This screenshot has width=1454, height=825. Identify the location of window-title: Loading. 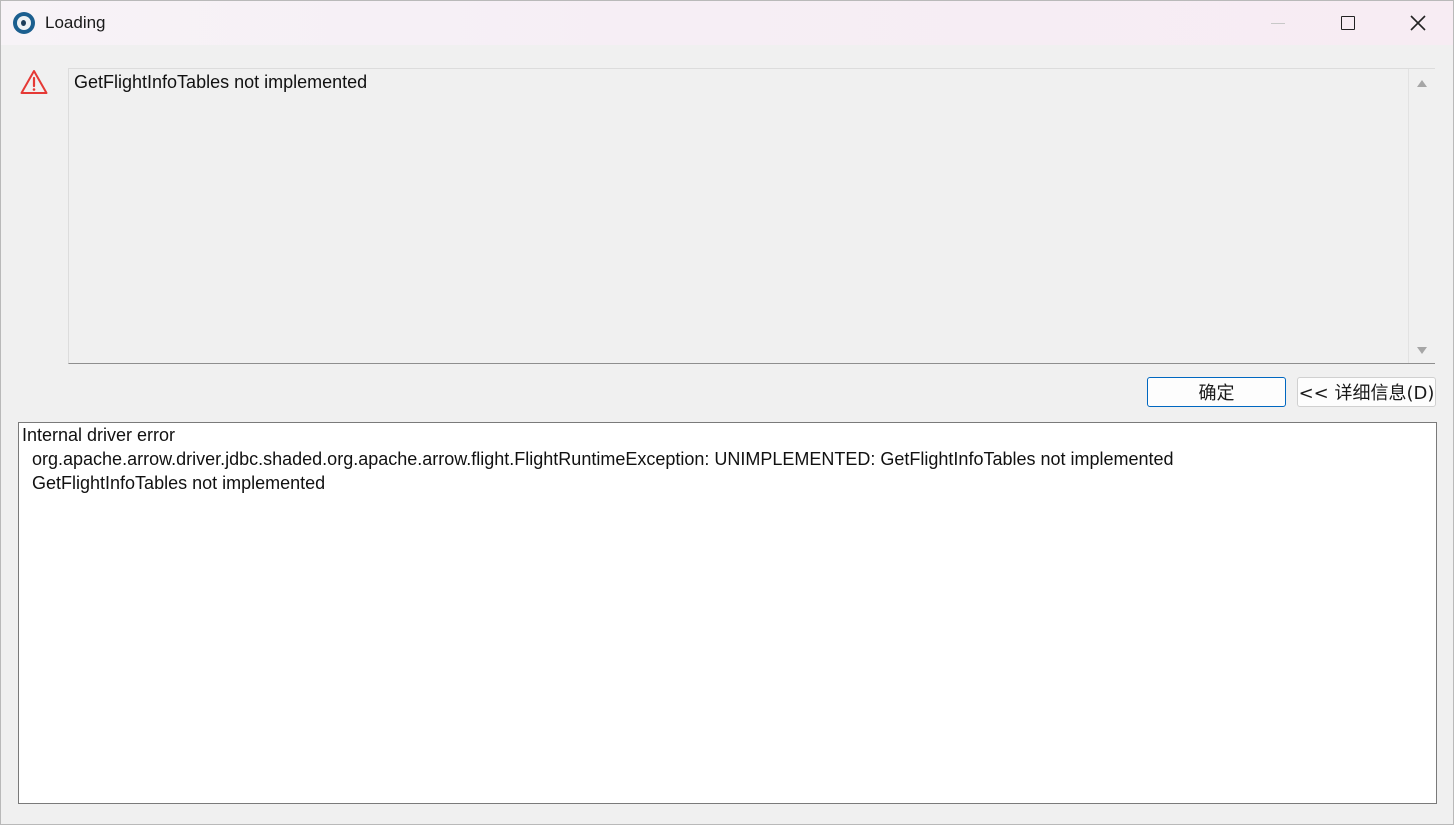
(75, 22).